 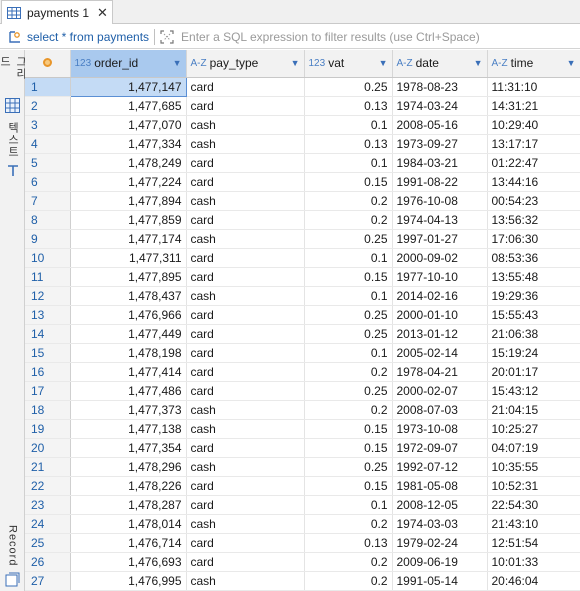 What do you see at coordinates (48, 258) in the screenshot?
I see `row-number: 10` at bounding box center [48, 258].